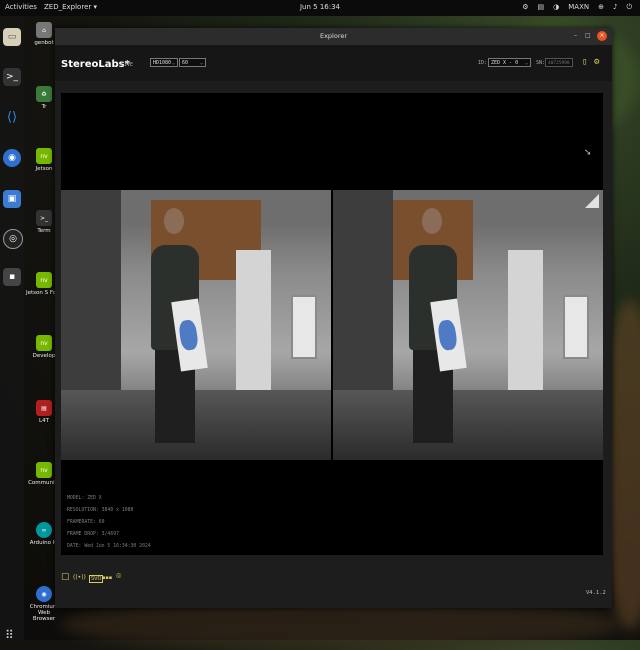  What do you see at coordinates (12, 329) in the screenshot?
I see `dock: ▭ >_ ⟨⟩ ◉ ▣ ◎ ▪ ⠿` at bounding box center [12, 329].